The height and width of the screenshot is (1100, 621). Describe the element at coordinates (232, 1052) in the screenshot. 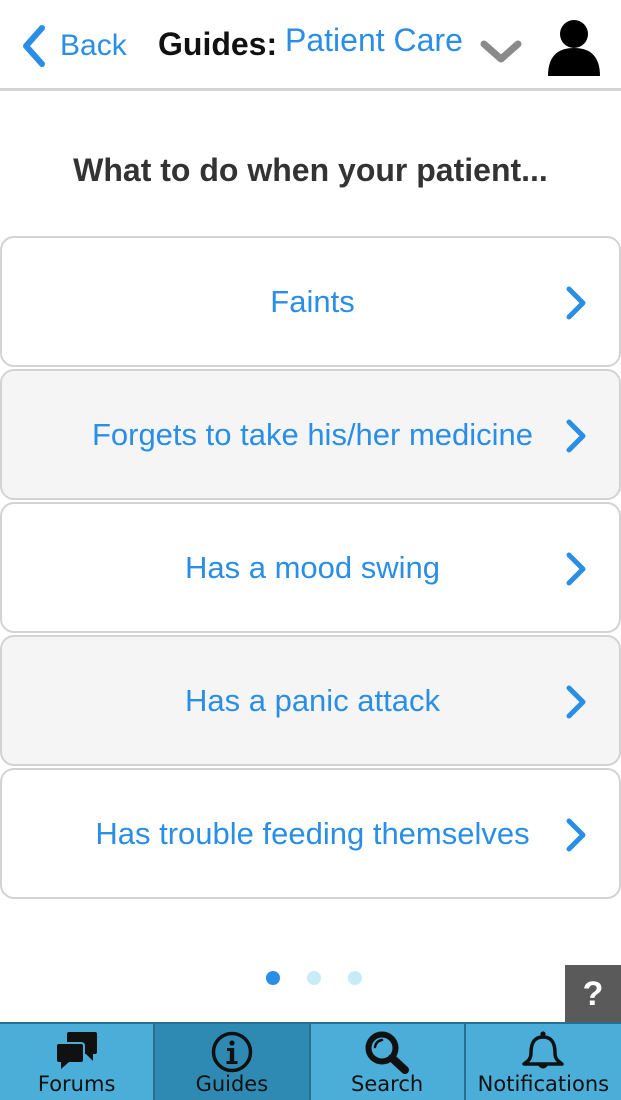

I see `info-icon` at that location.